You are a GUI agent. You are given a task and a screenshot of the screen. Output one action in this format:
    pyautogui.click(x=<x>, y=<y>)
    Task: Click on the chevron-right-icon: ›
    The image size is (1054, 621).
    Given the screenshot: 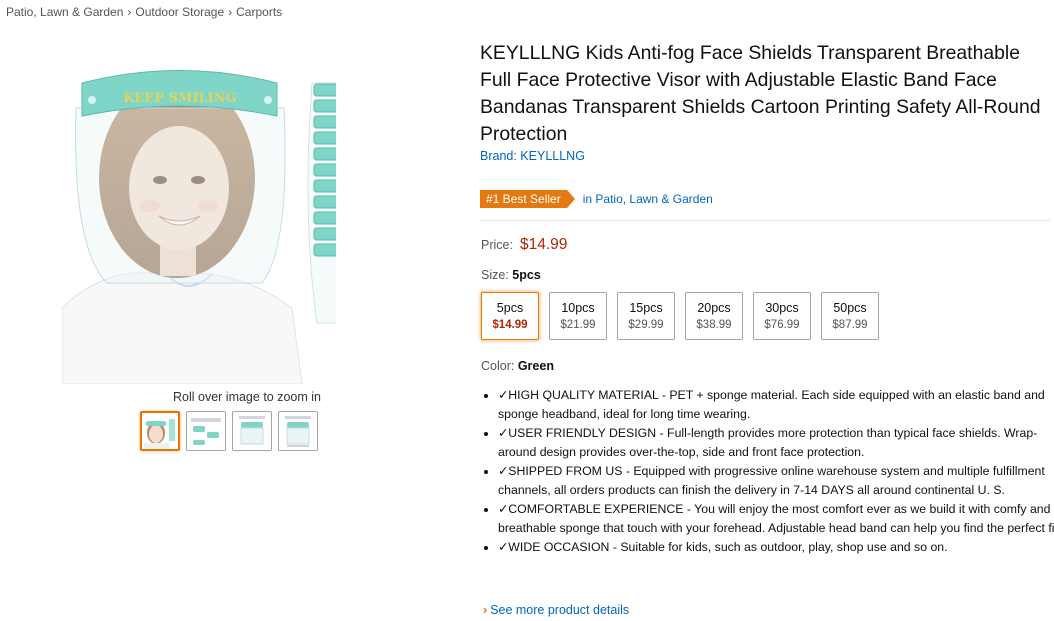 What is the action you would take?
    pyautogui.click(x=485, y=610)
    